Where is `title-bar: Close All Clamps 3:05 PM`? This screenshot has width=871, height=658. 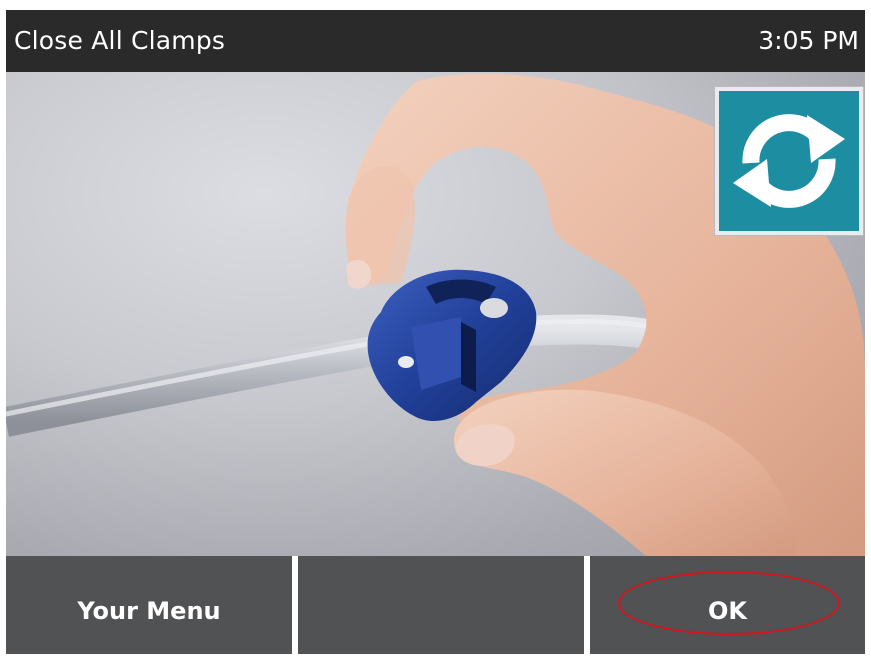 title-bar: Close All Clamps 3:05 PM is located at coordinates (435, 41).